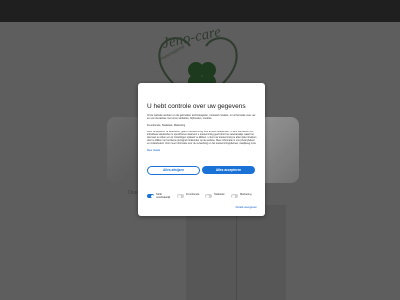 Image resolution: width=400 pixels, height=300 pixels. I want to click on consent-title: U hebt controle over uw gegevens, so click(196, 106).